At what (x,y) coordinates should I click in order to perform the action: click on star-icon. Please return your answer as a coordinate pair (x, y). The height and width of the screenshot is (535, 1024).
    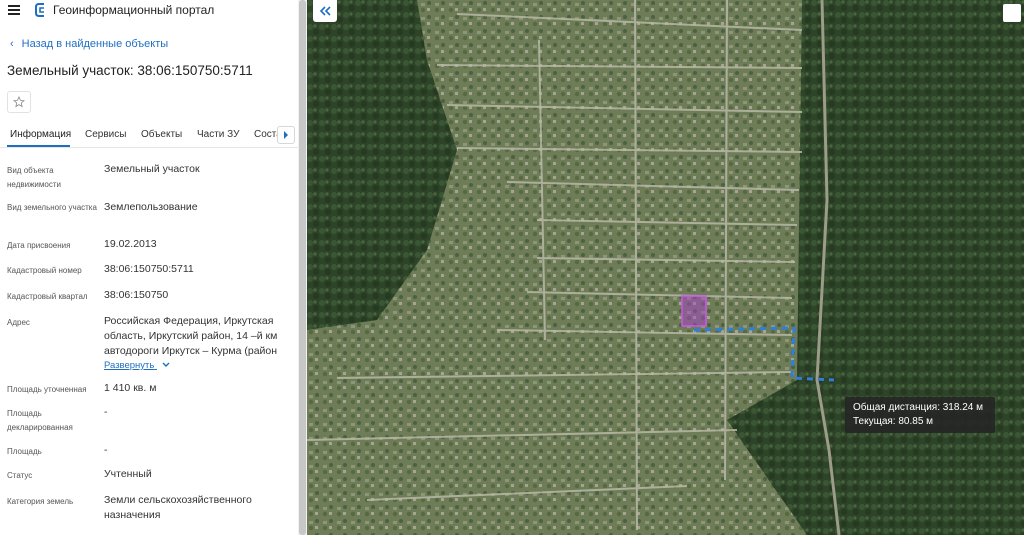
    Looking at the image, I should click on (19, 102).